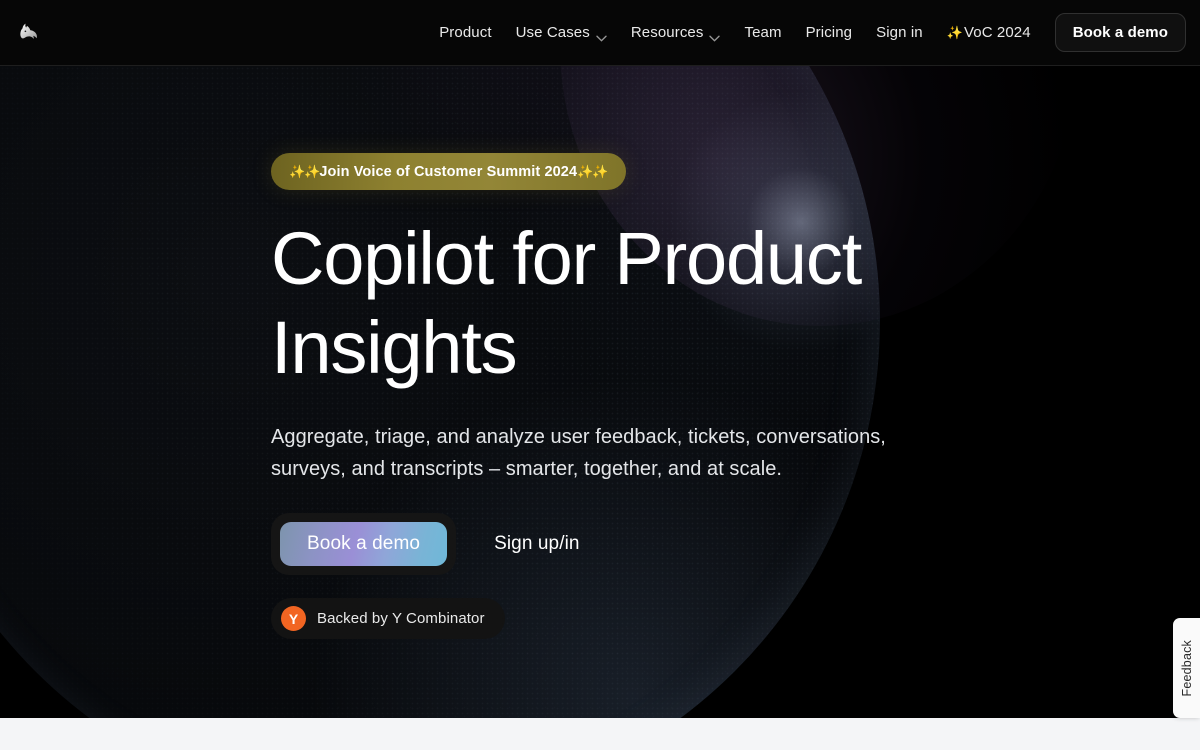  I want to click on announcement-label: Join Voice of Customer Summit 2024, so click(448, 171).